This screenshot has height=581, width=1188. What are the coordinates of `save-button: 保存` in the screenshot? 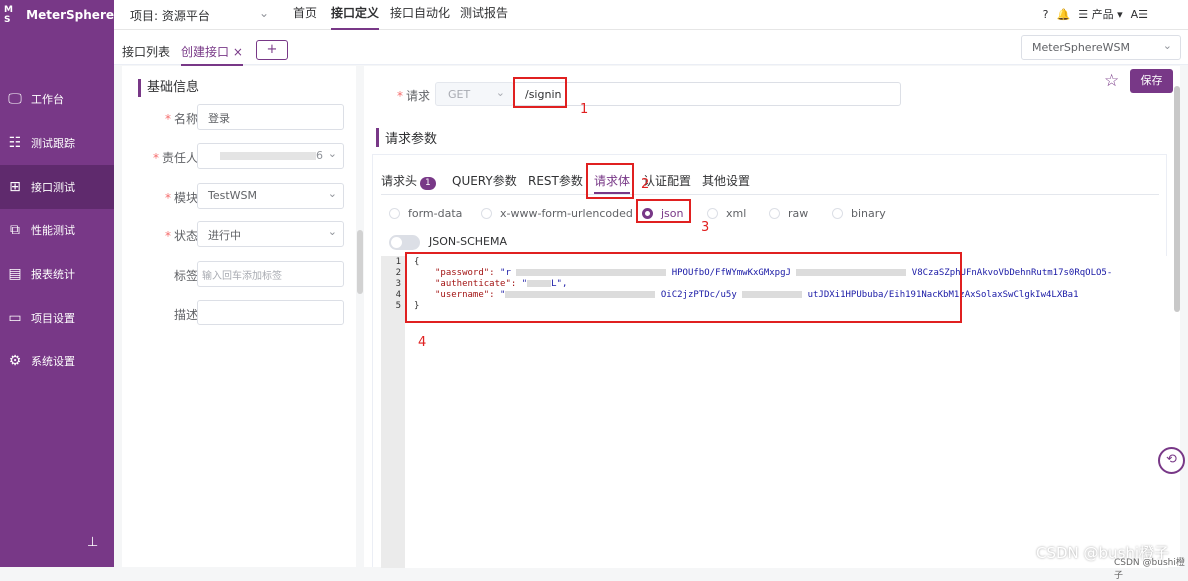 It's located at (1151, 81).